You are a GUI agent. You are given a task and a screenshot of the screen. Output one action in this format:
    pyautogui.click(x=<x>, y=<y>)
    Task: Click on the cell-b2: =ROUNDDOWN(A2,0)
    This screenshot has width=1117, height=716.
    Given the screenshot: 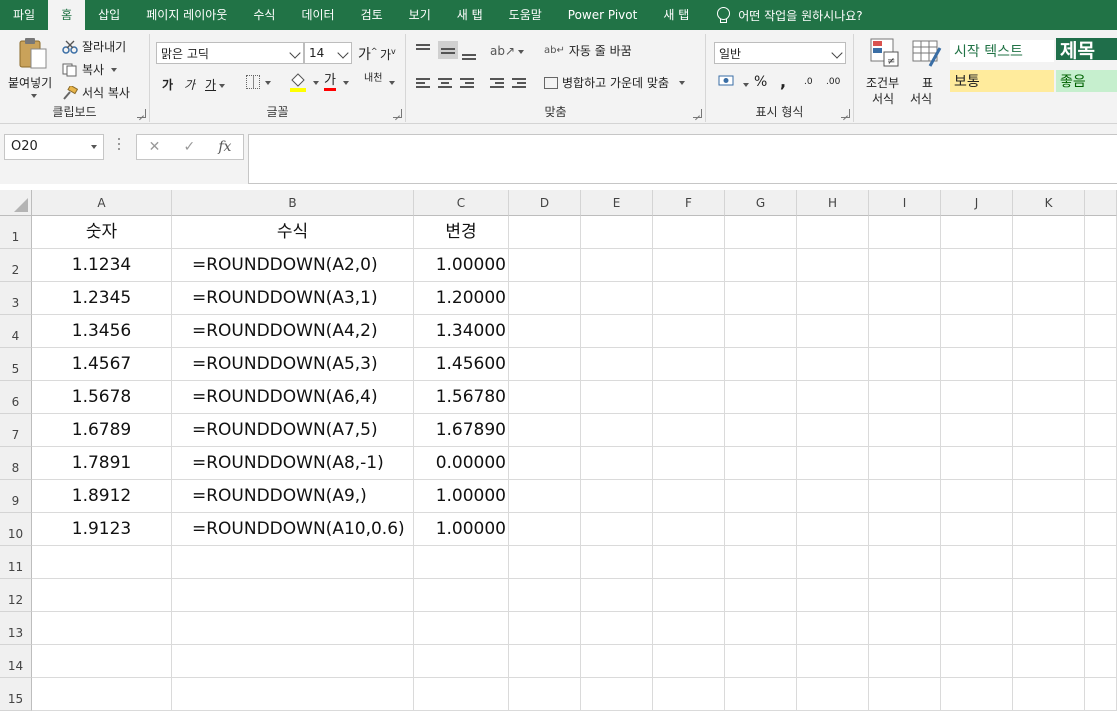 What is the action you would take?
    pyautogui.click(x=293, y=265)
    